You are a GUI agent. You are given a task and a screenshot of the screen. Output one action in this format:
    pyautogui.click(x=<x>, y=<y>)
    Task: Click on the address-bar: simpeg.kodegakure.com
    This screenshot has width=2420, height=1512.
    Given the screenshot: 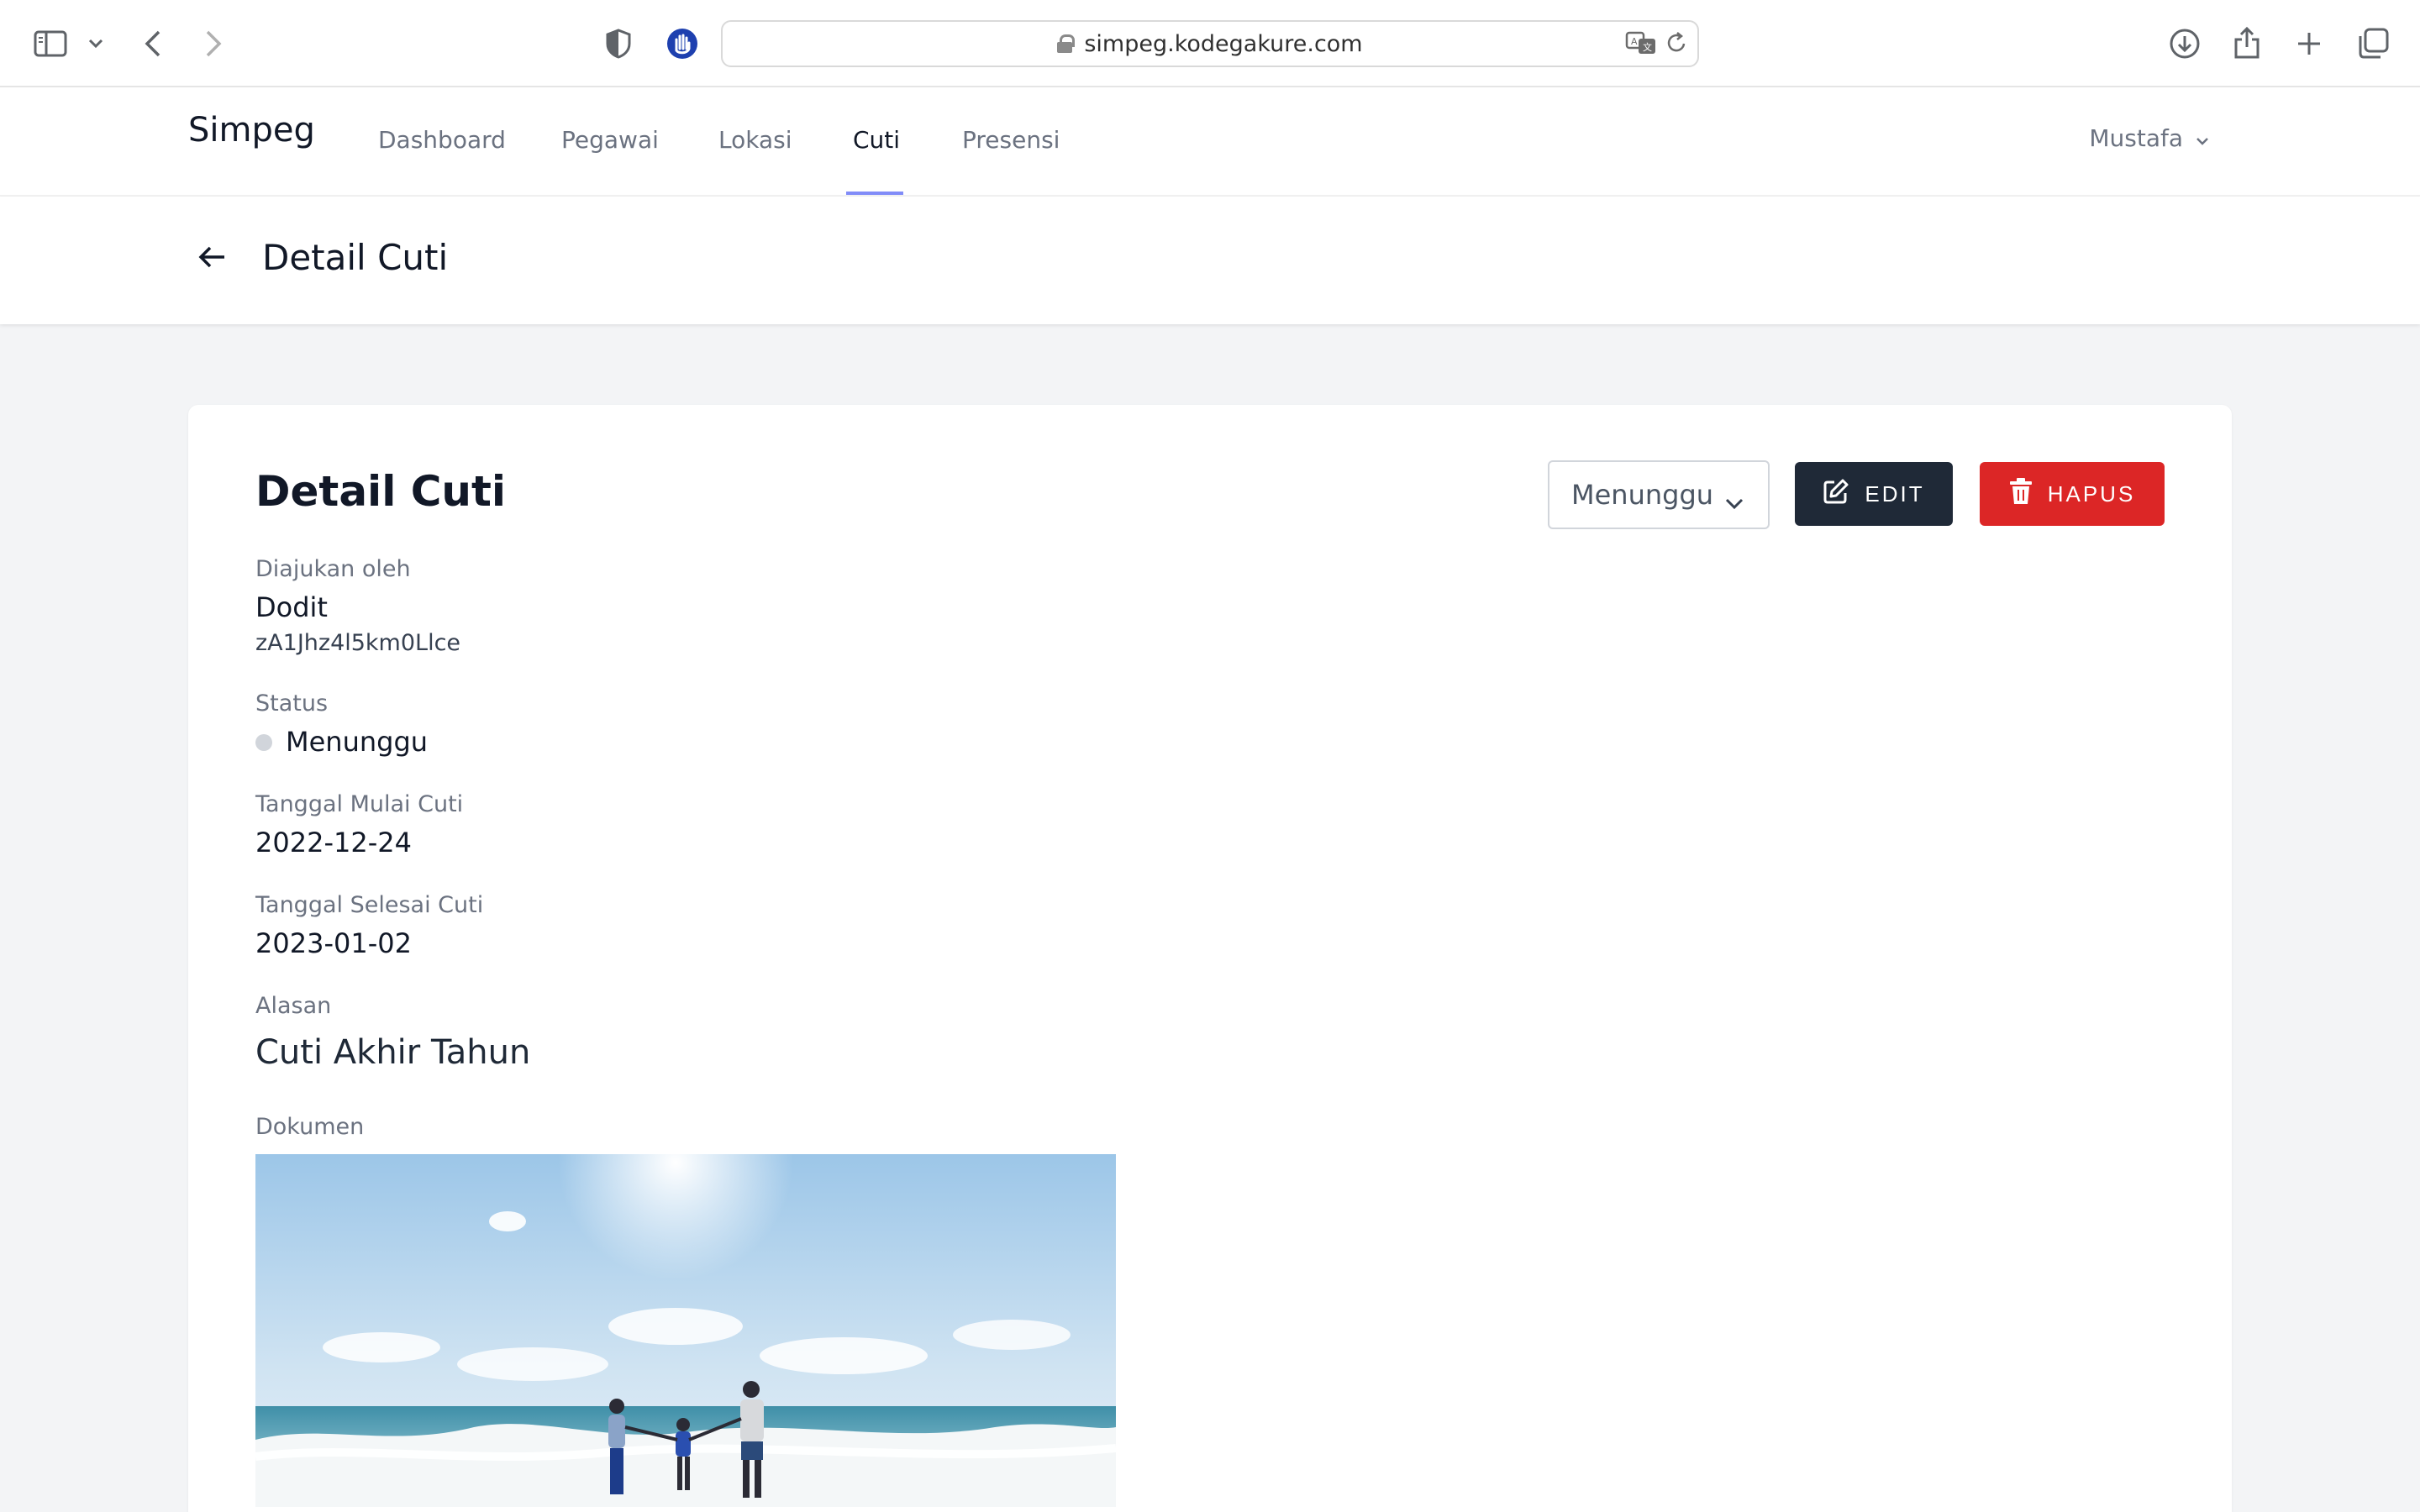 What is the action you would take?
    pyautogui.click(x=1210, y=43)
    